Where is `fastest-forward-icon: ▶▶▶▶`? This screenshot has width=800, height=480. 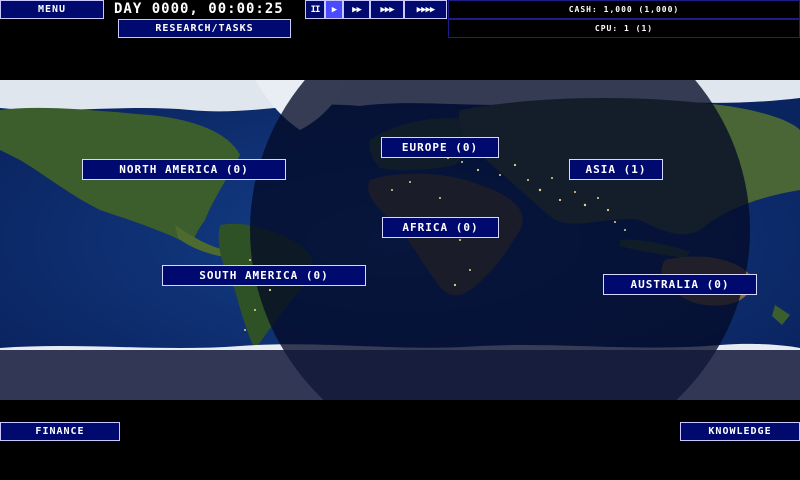 fastest-forward-icon: ▶▶▶▶ is located at coordinates (426, 9).